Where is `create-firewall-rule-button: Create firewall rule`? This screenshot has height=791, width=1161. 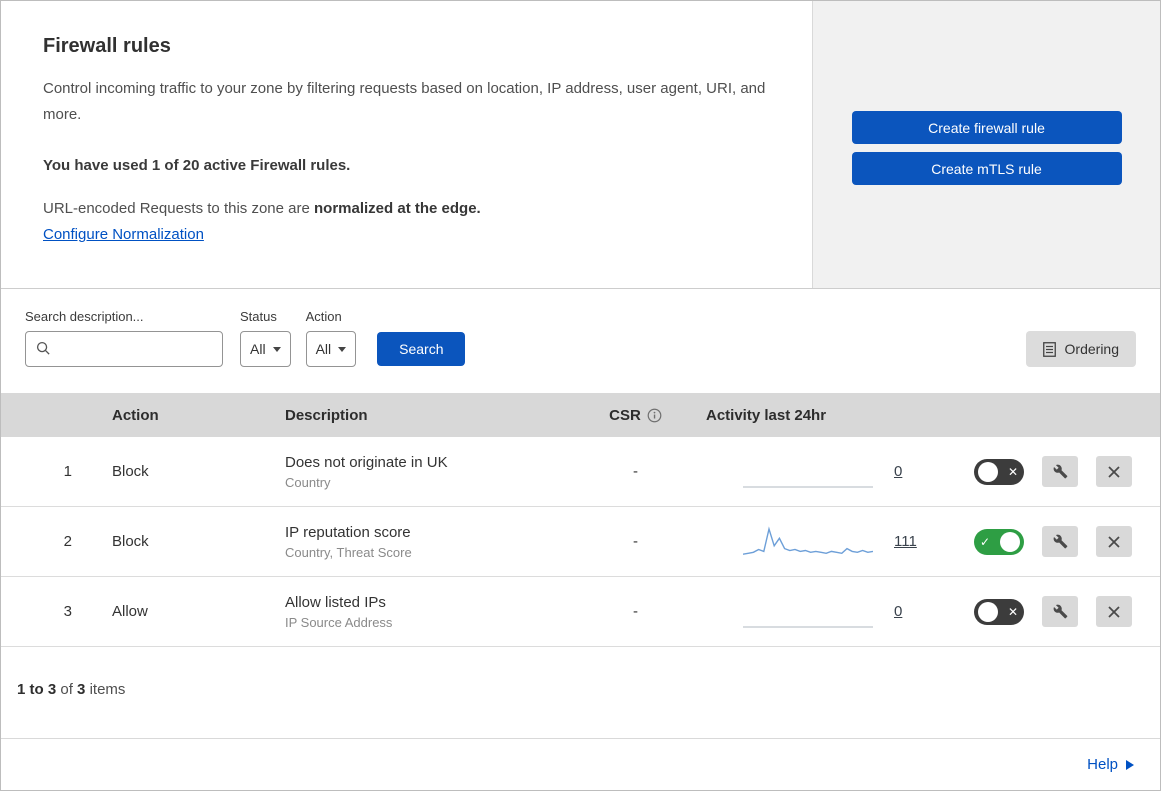
create-firewall-rule-button: Create firewall rule is located at coordinates (986, 127).